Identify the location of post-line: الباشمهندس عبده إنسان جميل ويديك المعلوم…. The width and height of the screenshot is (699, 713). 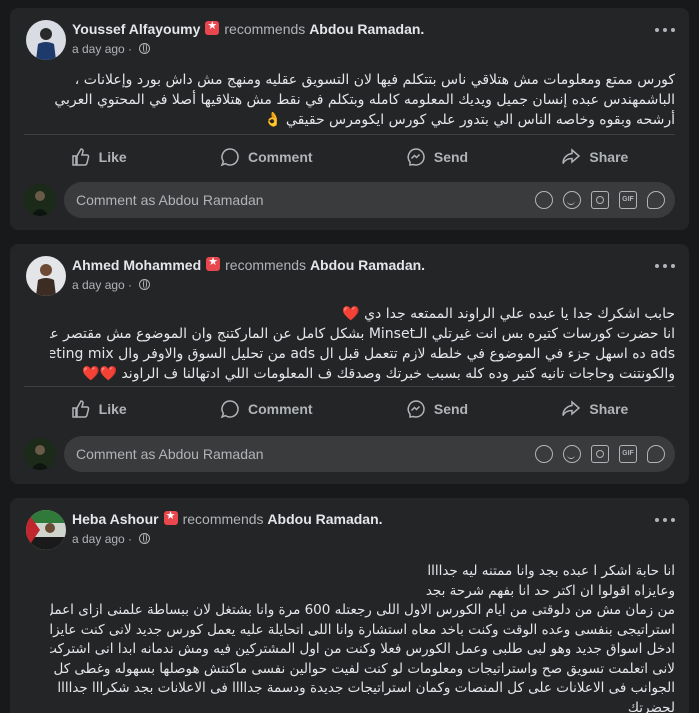
(364, 100).